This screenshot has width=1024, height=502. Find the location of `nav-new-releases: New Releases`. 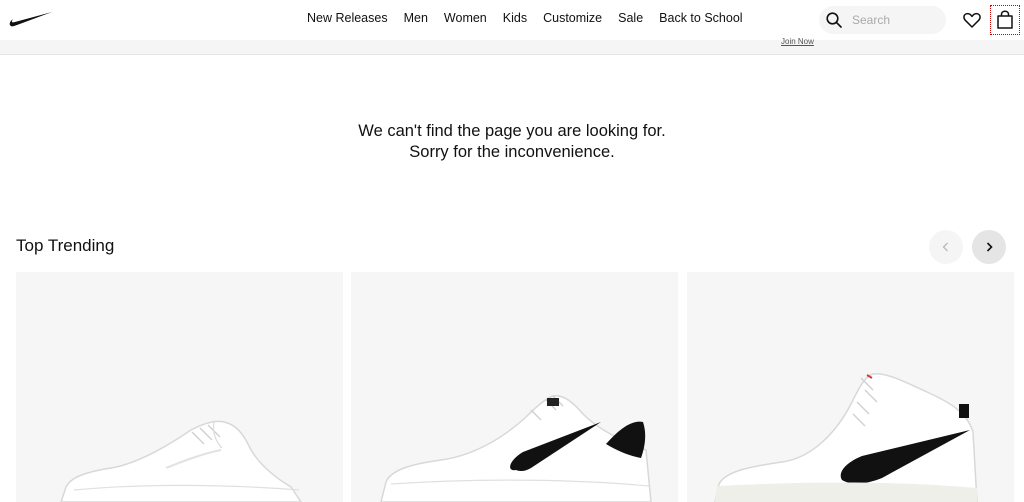

nav-new-releases: New Releases is located at coordinates (347, 18).